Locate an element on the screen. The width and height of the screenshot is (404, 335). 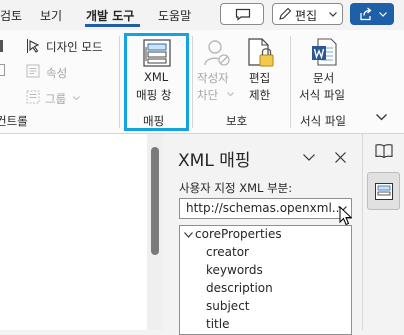
tree-node: keywords is located at coordinates (234, 270).